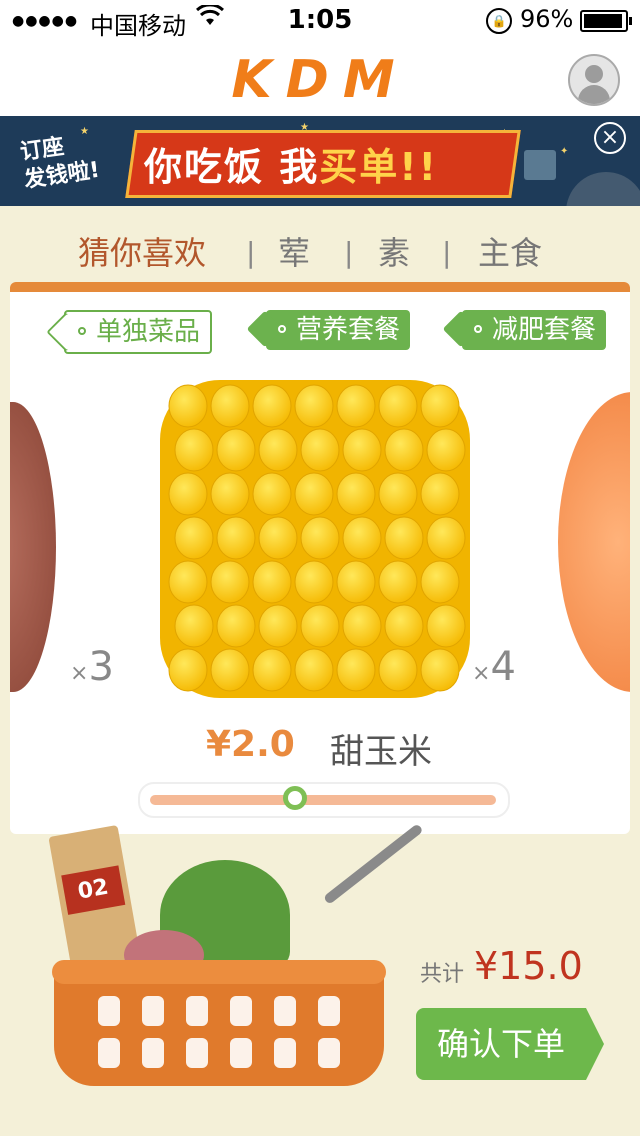 This screenshot has width=640, height=1136. I want to click on user-avatar-icon, so click(594, 80).